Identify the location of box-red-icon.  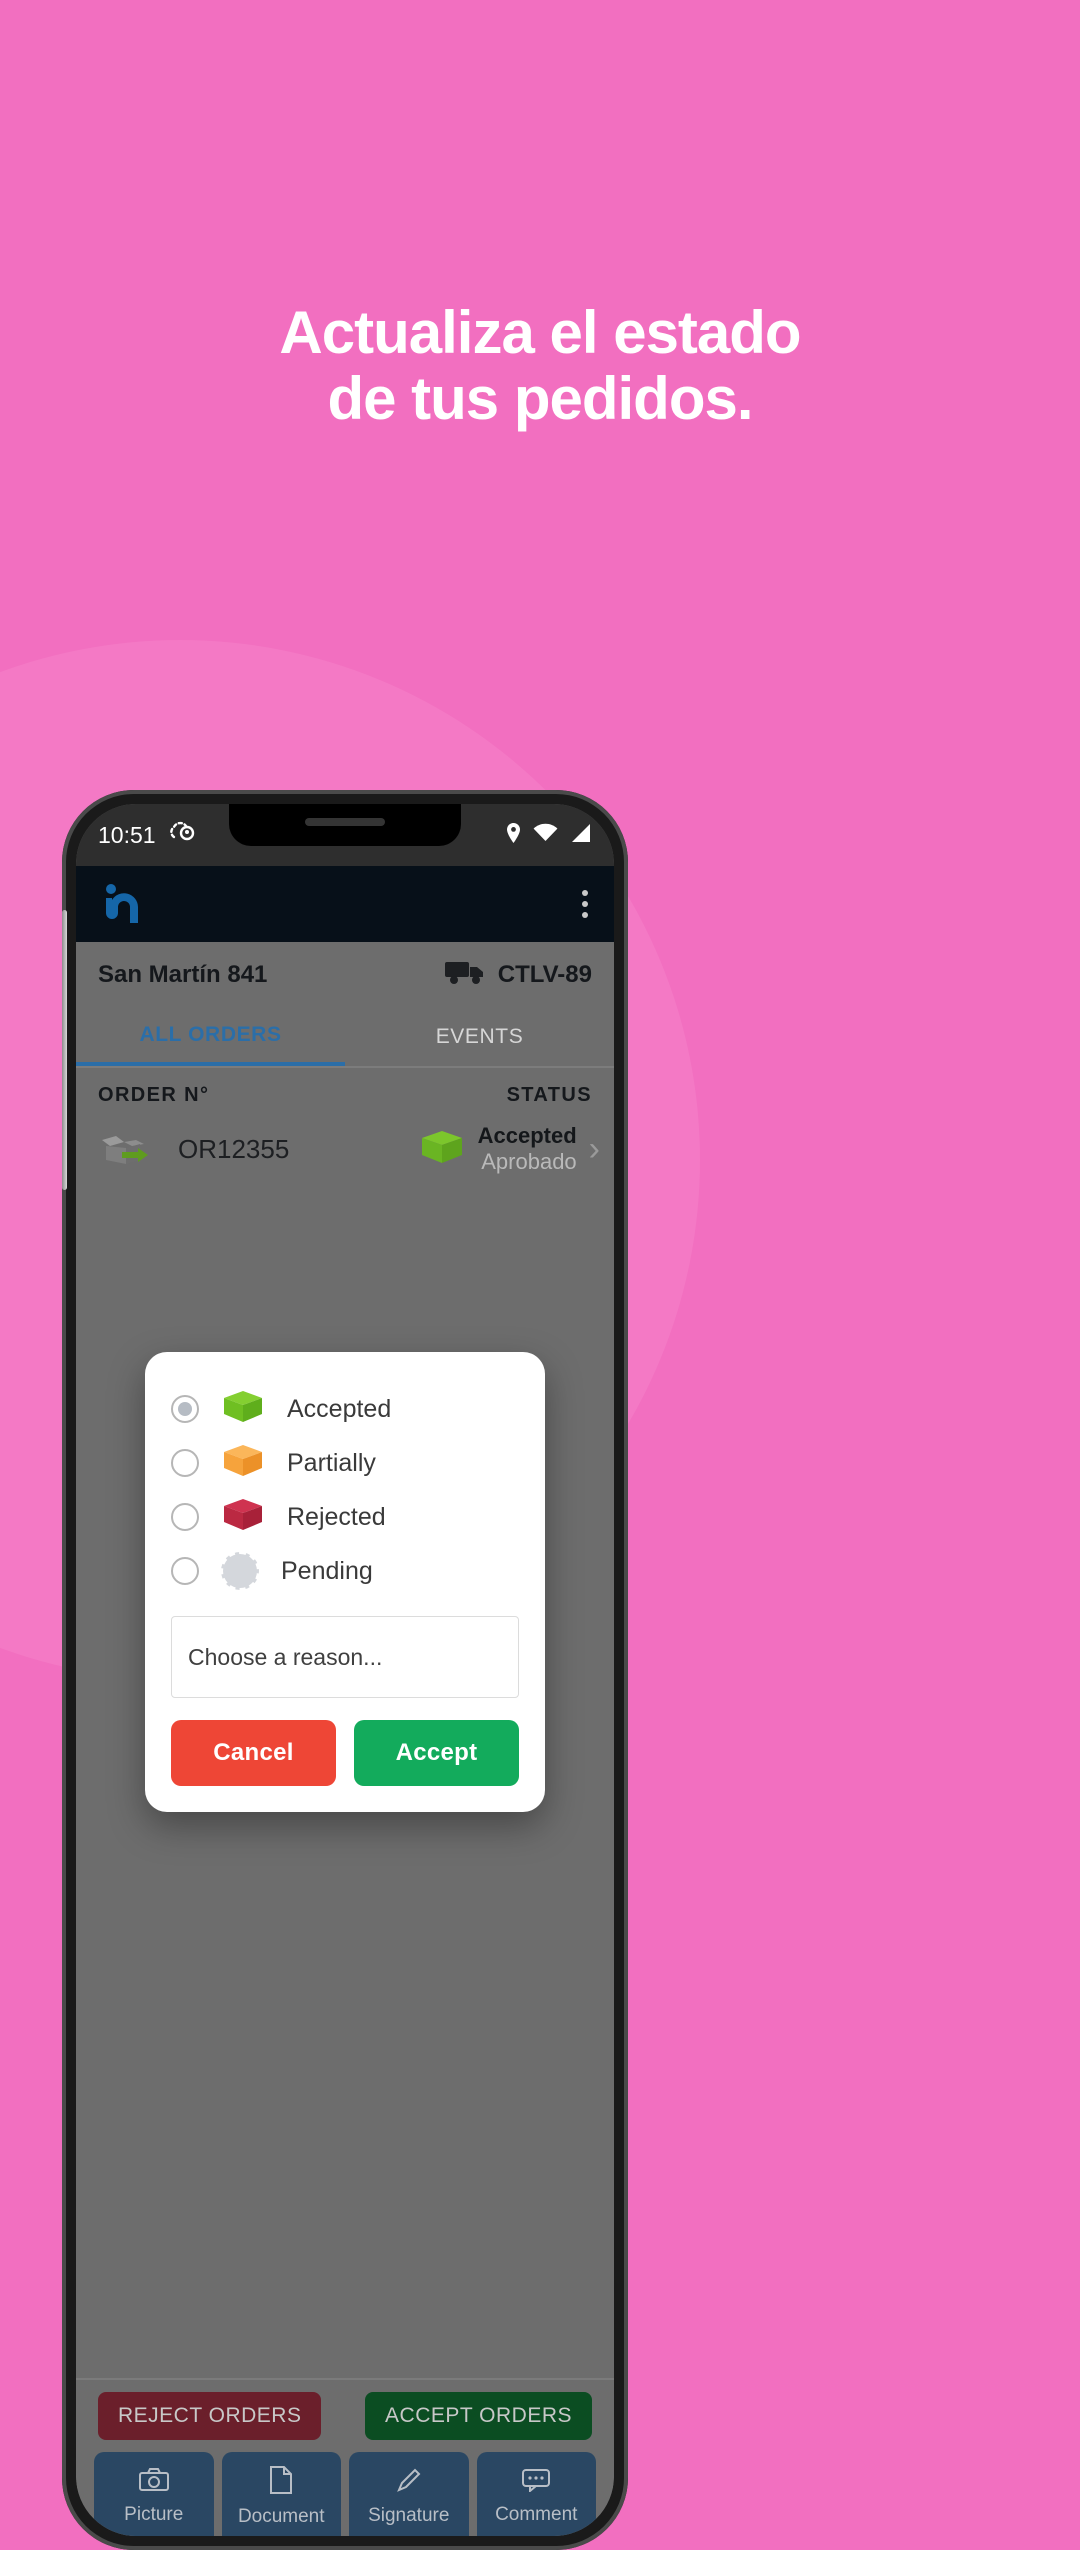
(243, 1517).